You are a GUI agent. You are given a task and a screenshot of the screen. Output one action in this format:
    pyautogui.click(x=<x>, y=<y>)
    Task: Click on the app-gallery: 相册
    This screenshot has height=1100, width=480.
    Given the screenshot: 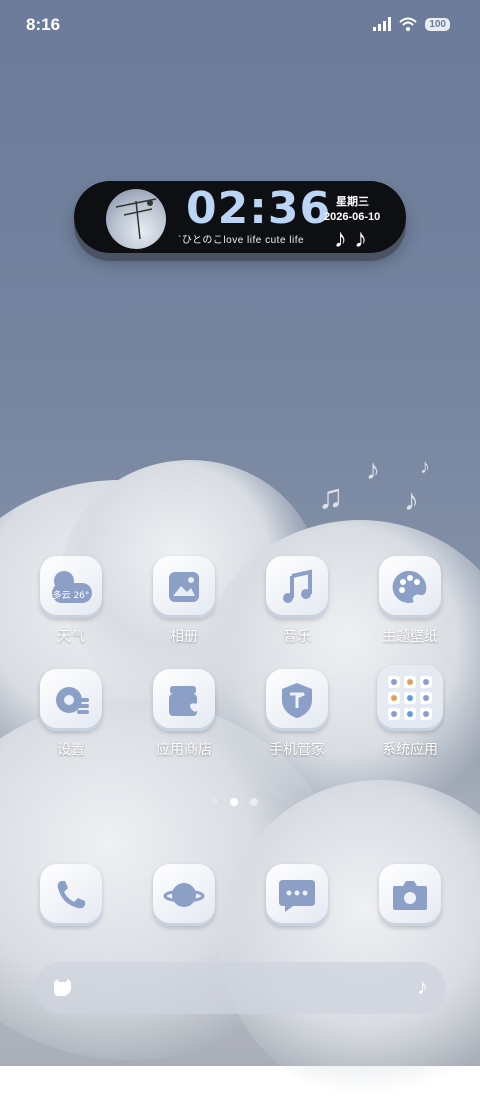 What is the action you would take?
    pyautogui.click(x=184, y=601)
    